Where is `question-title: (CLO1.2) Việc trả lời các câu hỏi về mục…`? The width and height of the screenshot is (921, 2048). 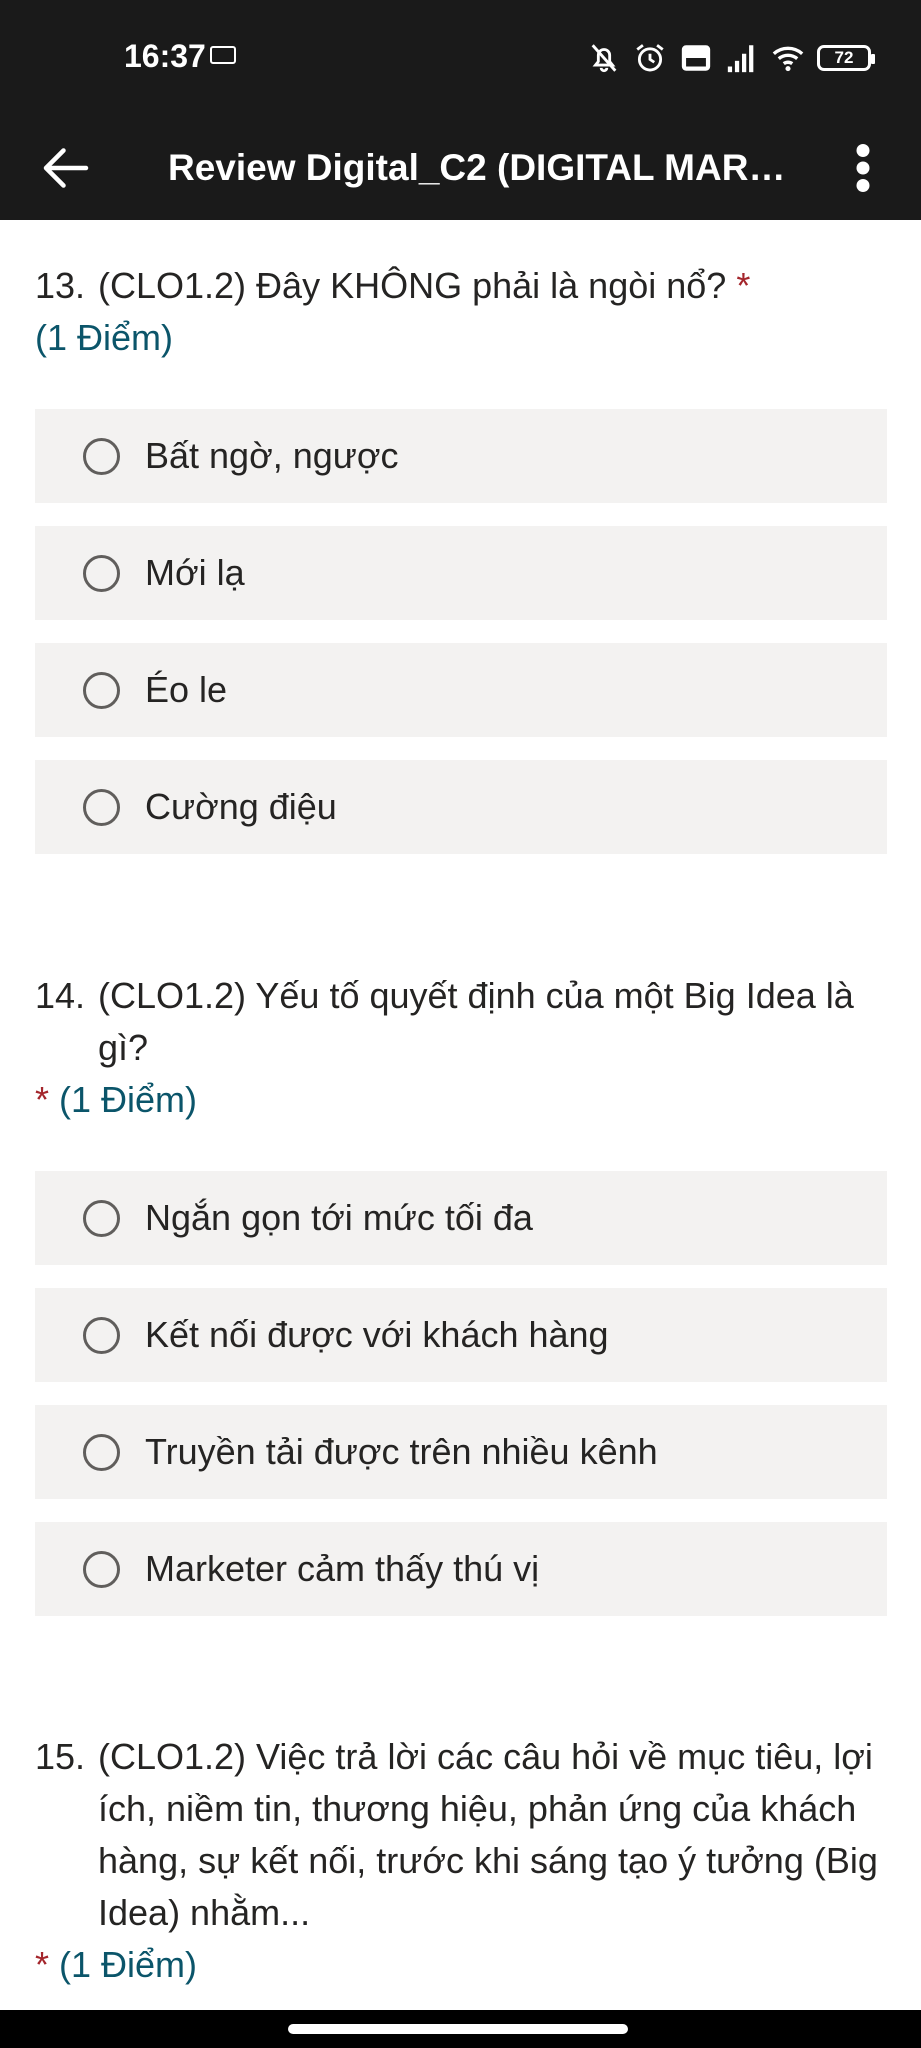 question-title: (CLO1.2) Việc trả lời các câu hỏi về mục… is located at coordinates (488, 1834).